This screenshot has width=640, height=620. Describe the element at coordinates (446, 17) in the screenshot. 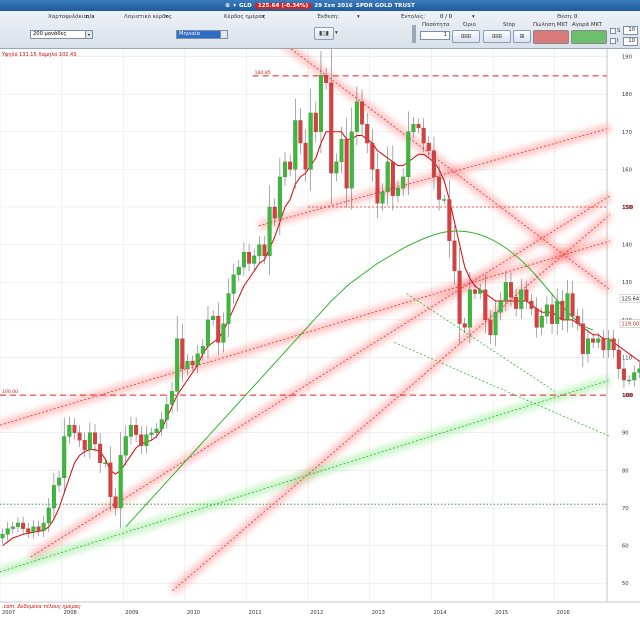

I see `orders-value: 0 / 0` at that location.